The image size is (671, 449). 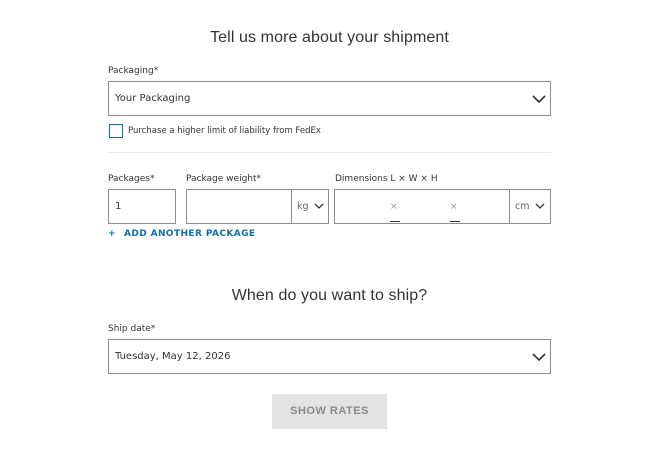 I want to click on packages-input: 1, so click(x=142, y=206).